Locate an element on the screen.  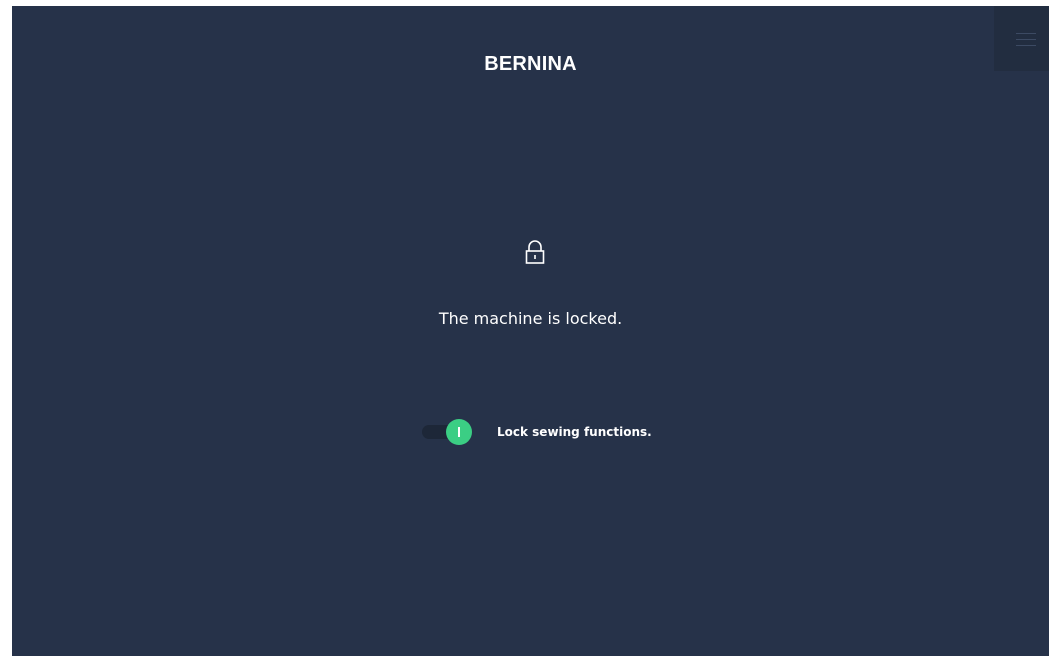
toggle-on-mark is located at coordinates (459, 432).